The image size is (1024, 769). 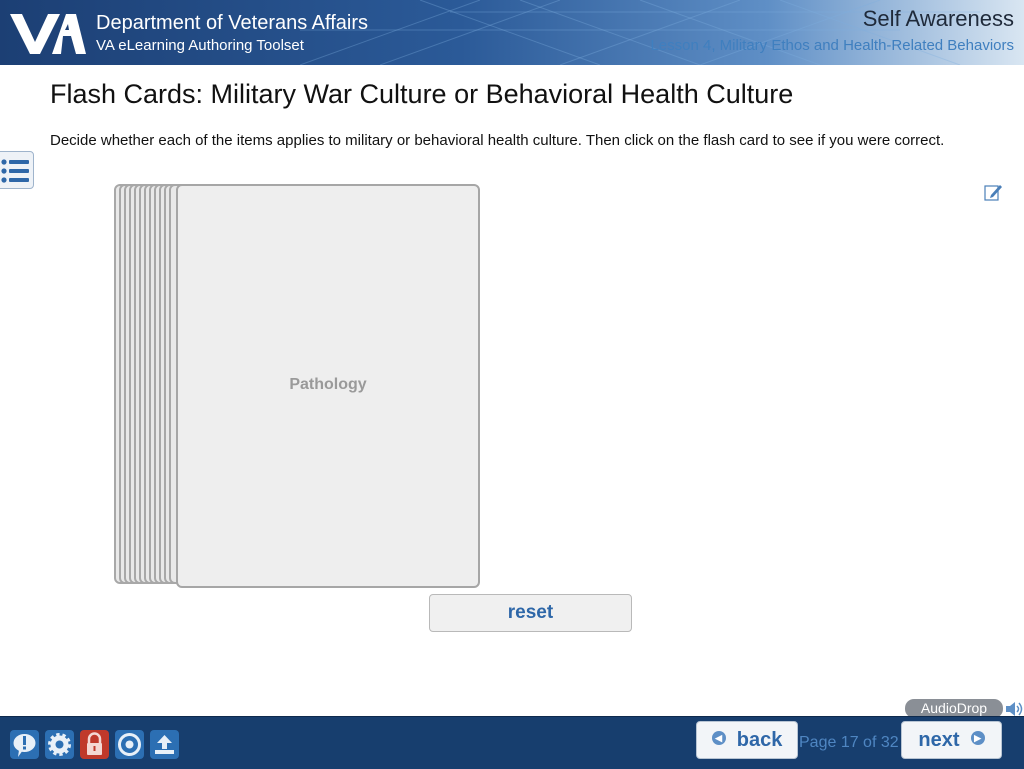 I want to click on next-arrow-icon: ▶, so click(x=977, y=738).